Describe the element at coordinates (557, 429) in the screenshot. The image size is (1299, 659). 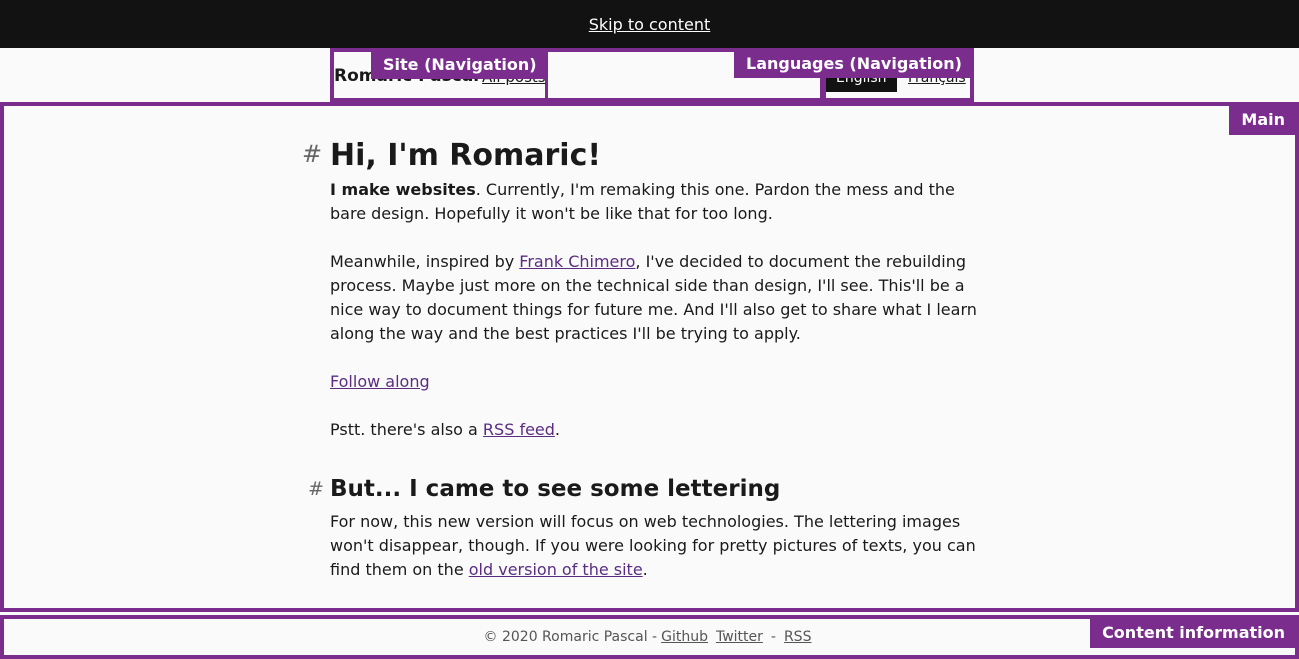
I see `rss-text-after: .` at that location.